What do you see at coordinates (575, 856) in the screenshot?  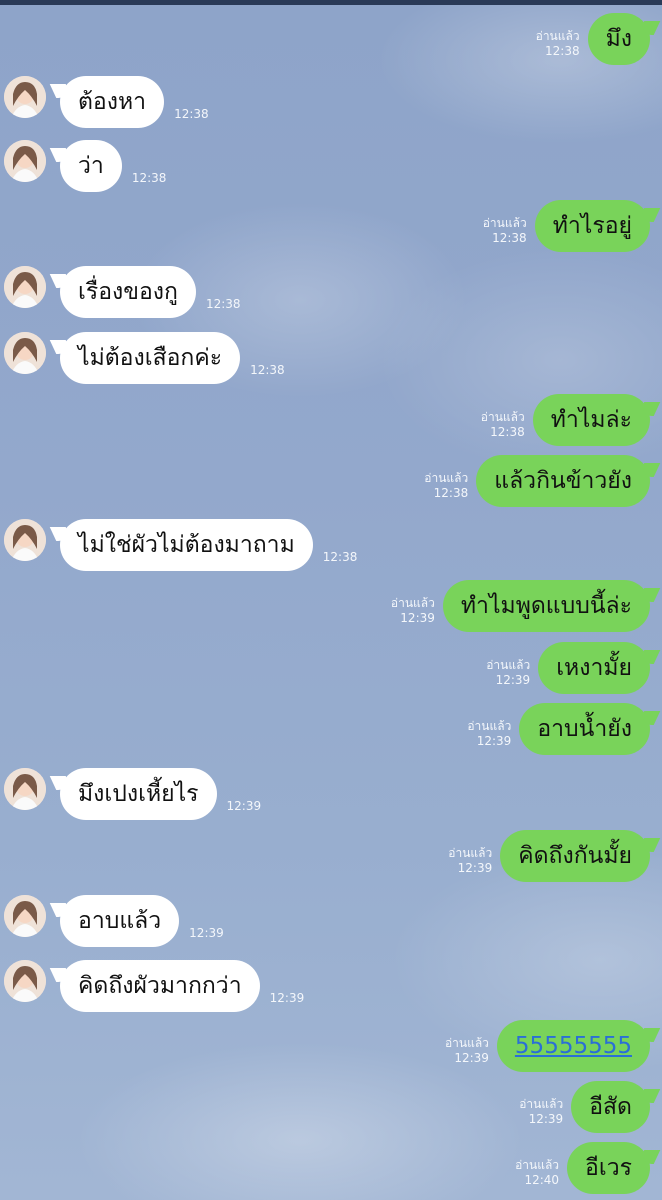 I see `outgoing-message-bubble: คิดถึงกันมั้ย` at bounding box center [575, 856].